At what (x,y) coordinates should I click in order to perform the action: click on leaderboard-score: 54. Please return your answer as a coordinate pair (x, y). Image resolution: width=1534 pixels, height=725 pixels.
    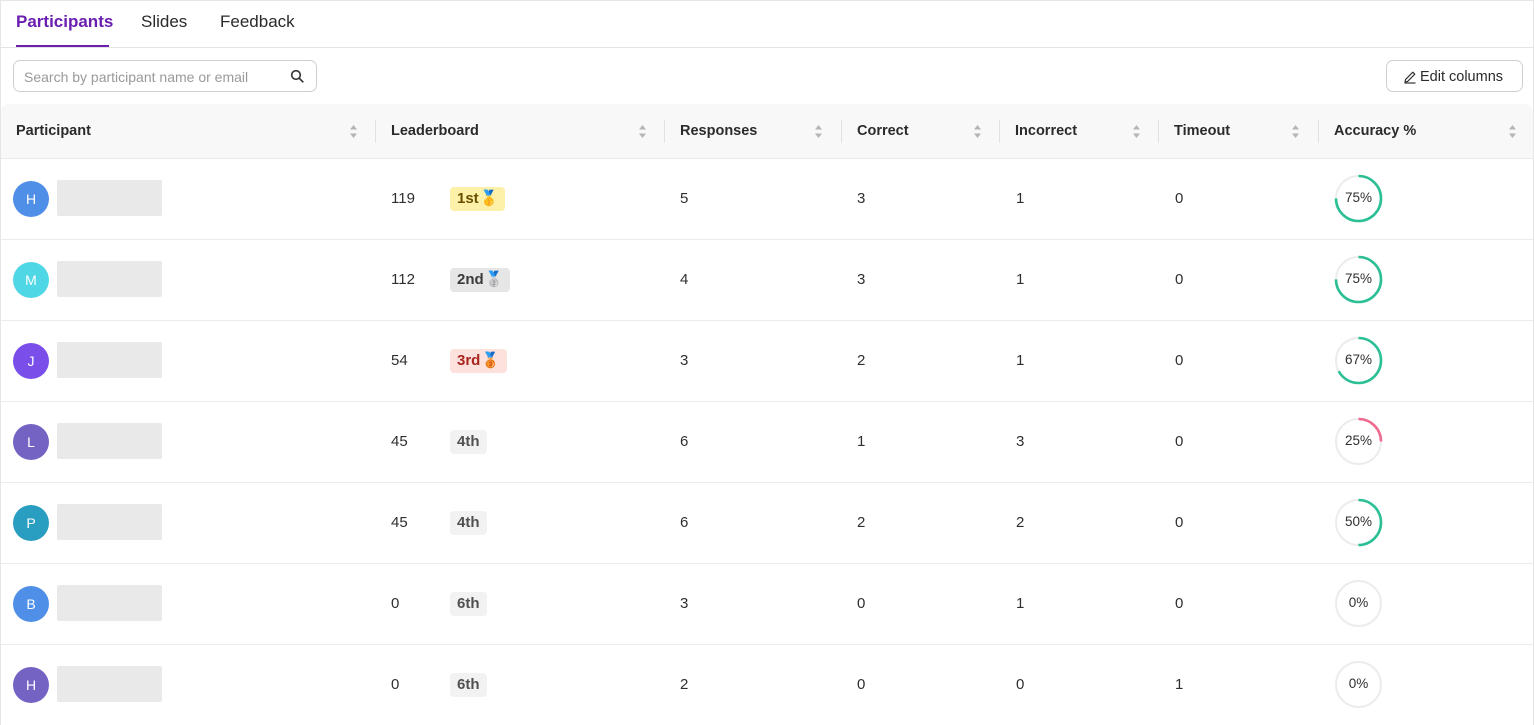
    Looking at the image, I should click on (399, 360).